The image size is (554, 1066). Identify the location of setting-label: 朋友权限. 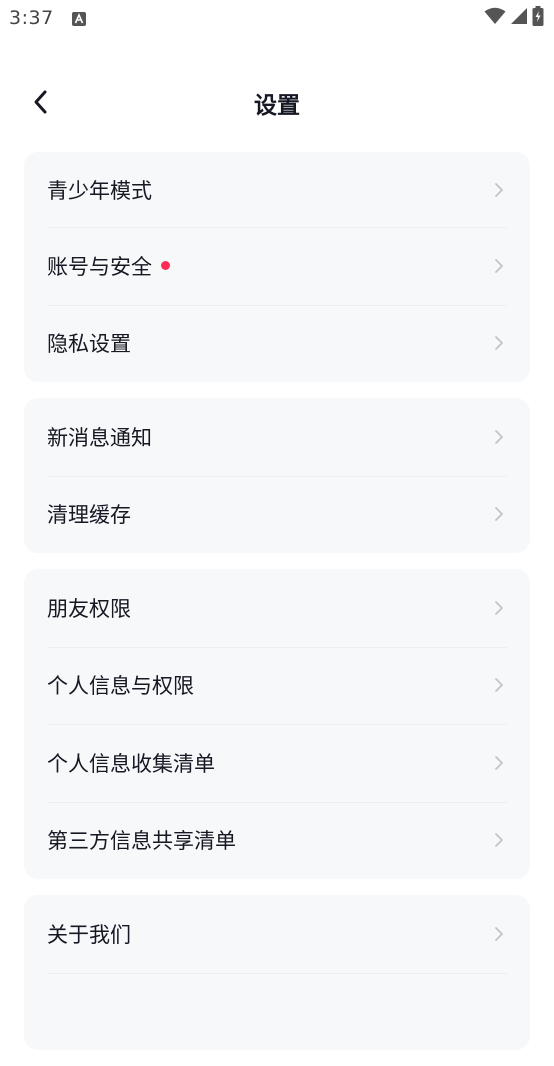
(89, 608).